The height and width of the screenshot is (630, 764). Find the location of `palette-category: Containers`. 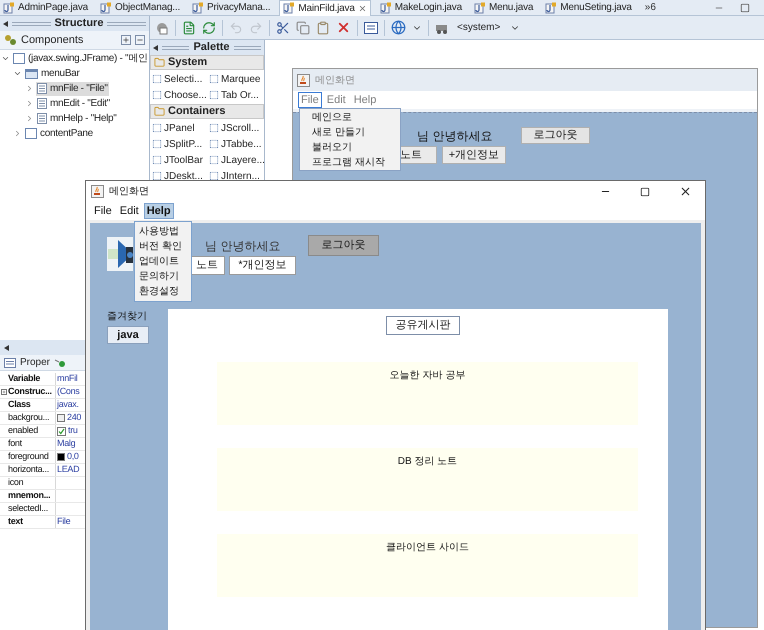

palette-category: Containers is located at coordinates (207, 111).